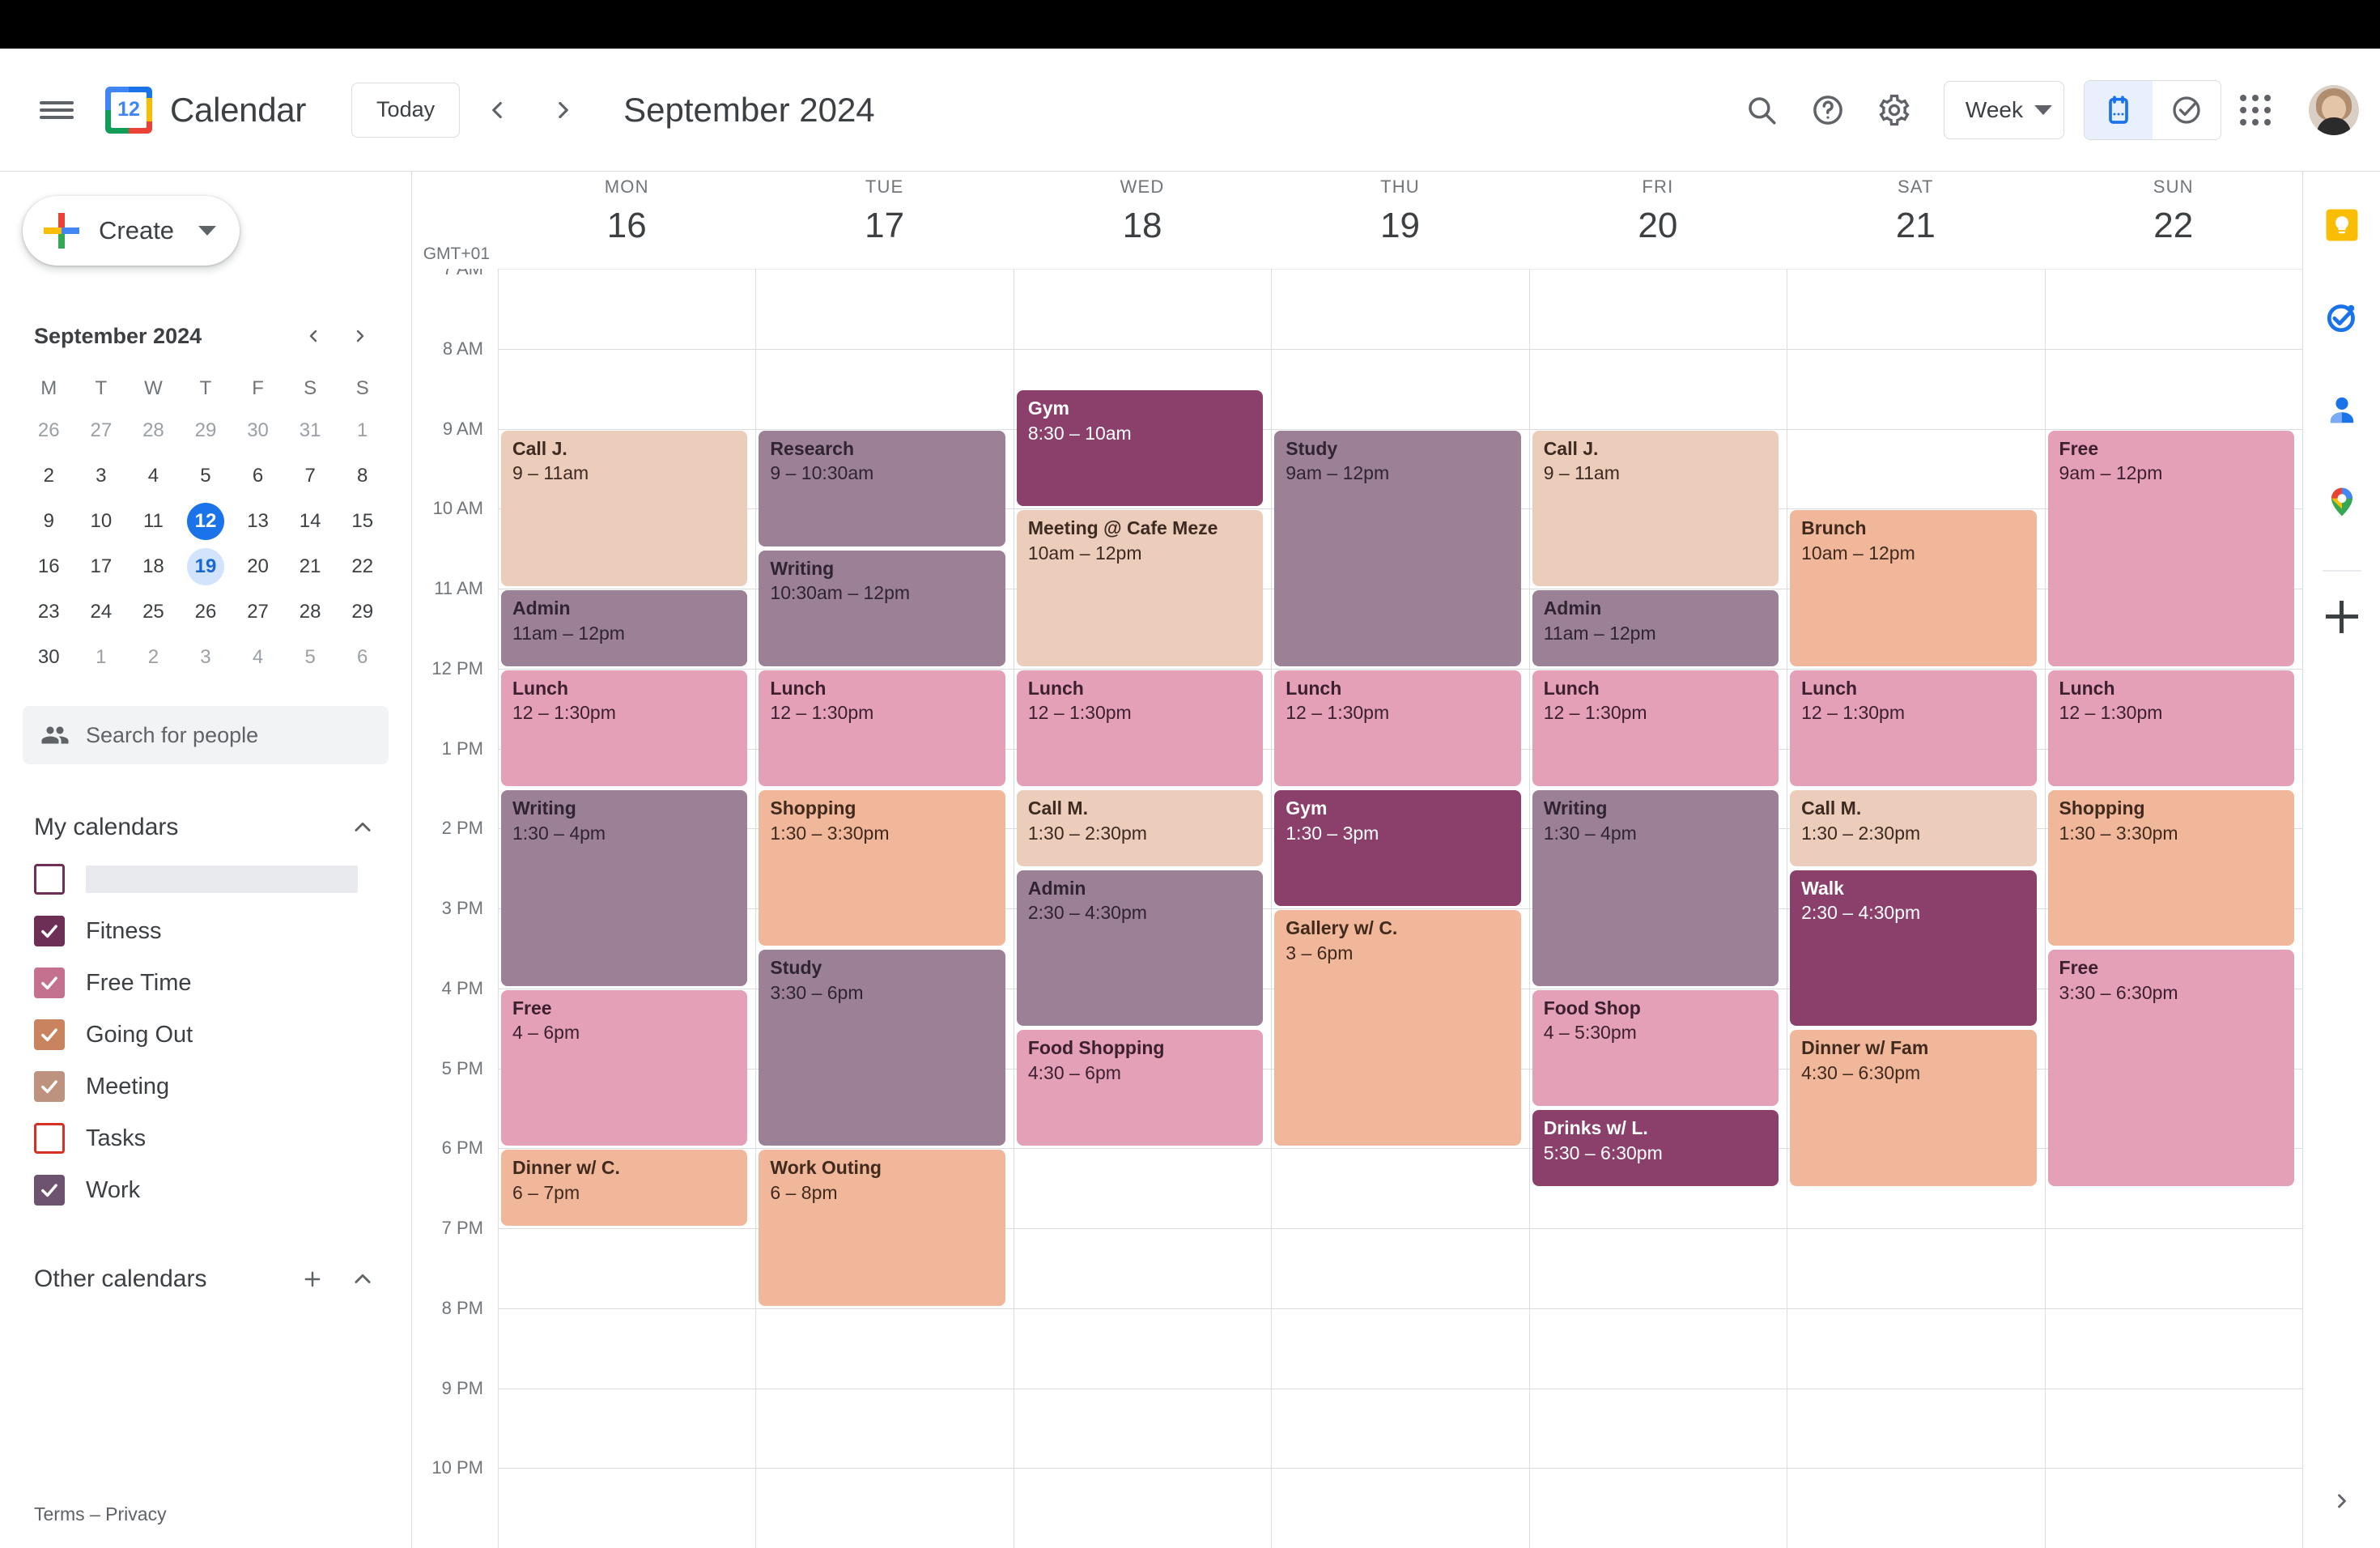  Describe the element at coordinates (310, 567) in the screenshot. I see `mini-calendar-day: 21` at that location.